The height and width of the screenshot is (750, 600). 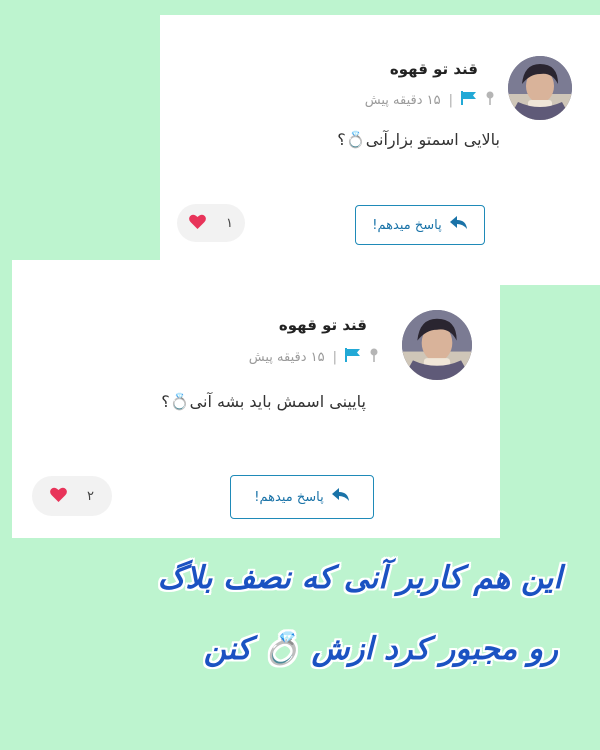 What do you see at coordinates (72, 496) in the screenshot?
I see `like-button: ۲` at bounding box center [72, 496].